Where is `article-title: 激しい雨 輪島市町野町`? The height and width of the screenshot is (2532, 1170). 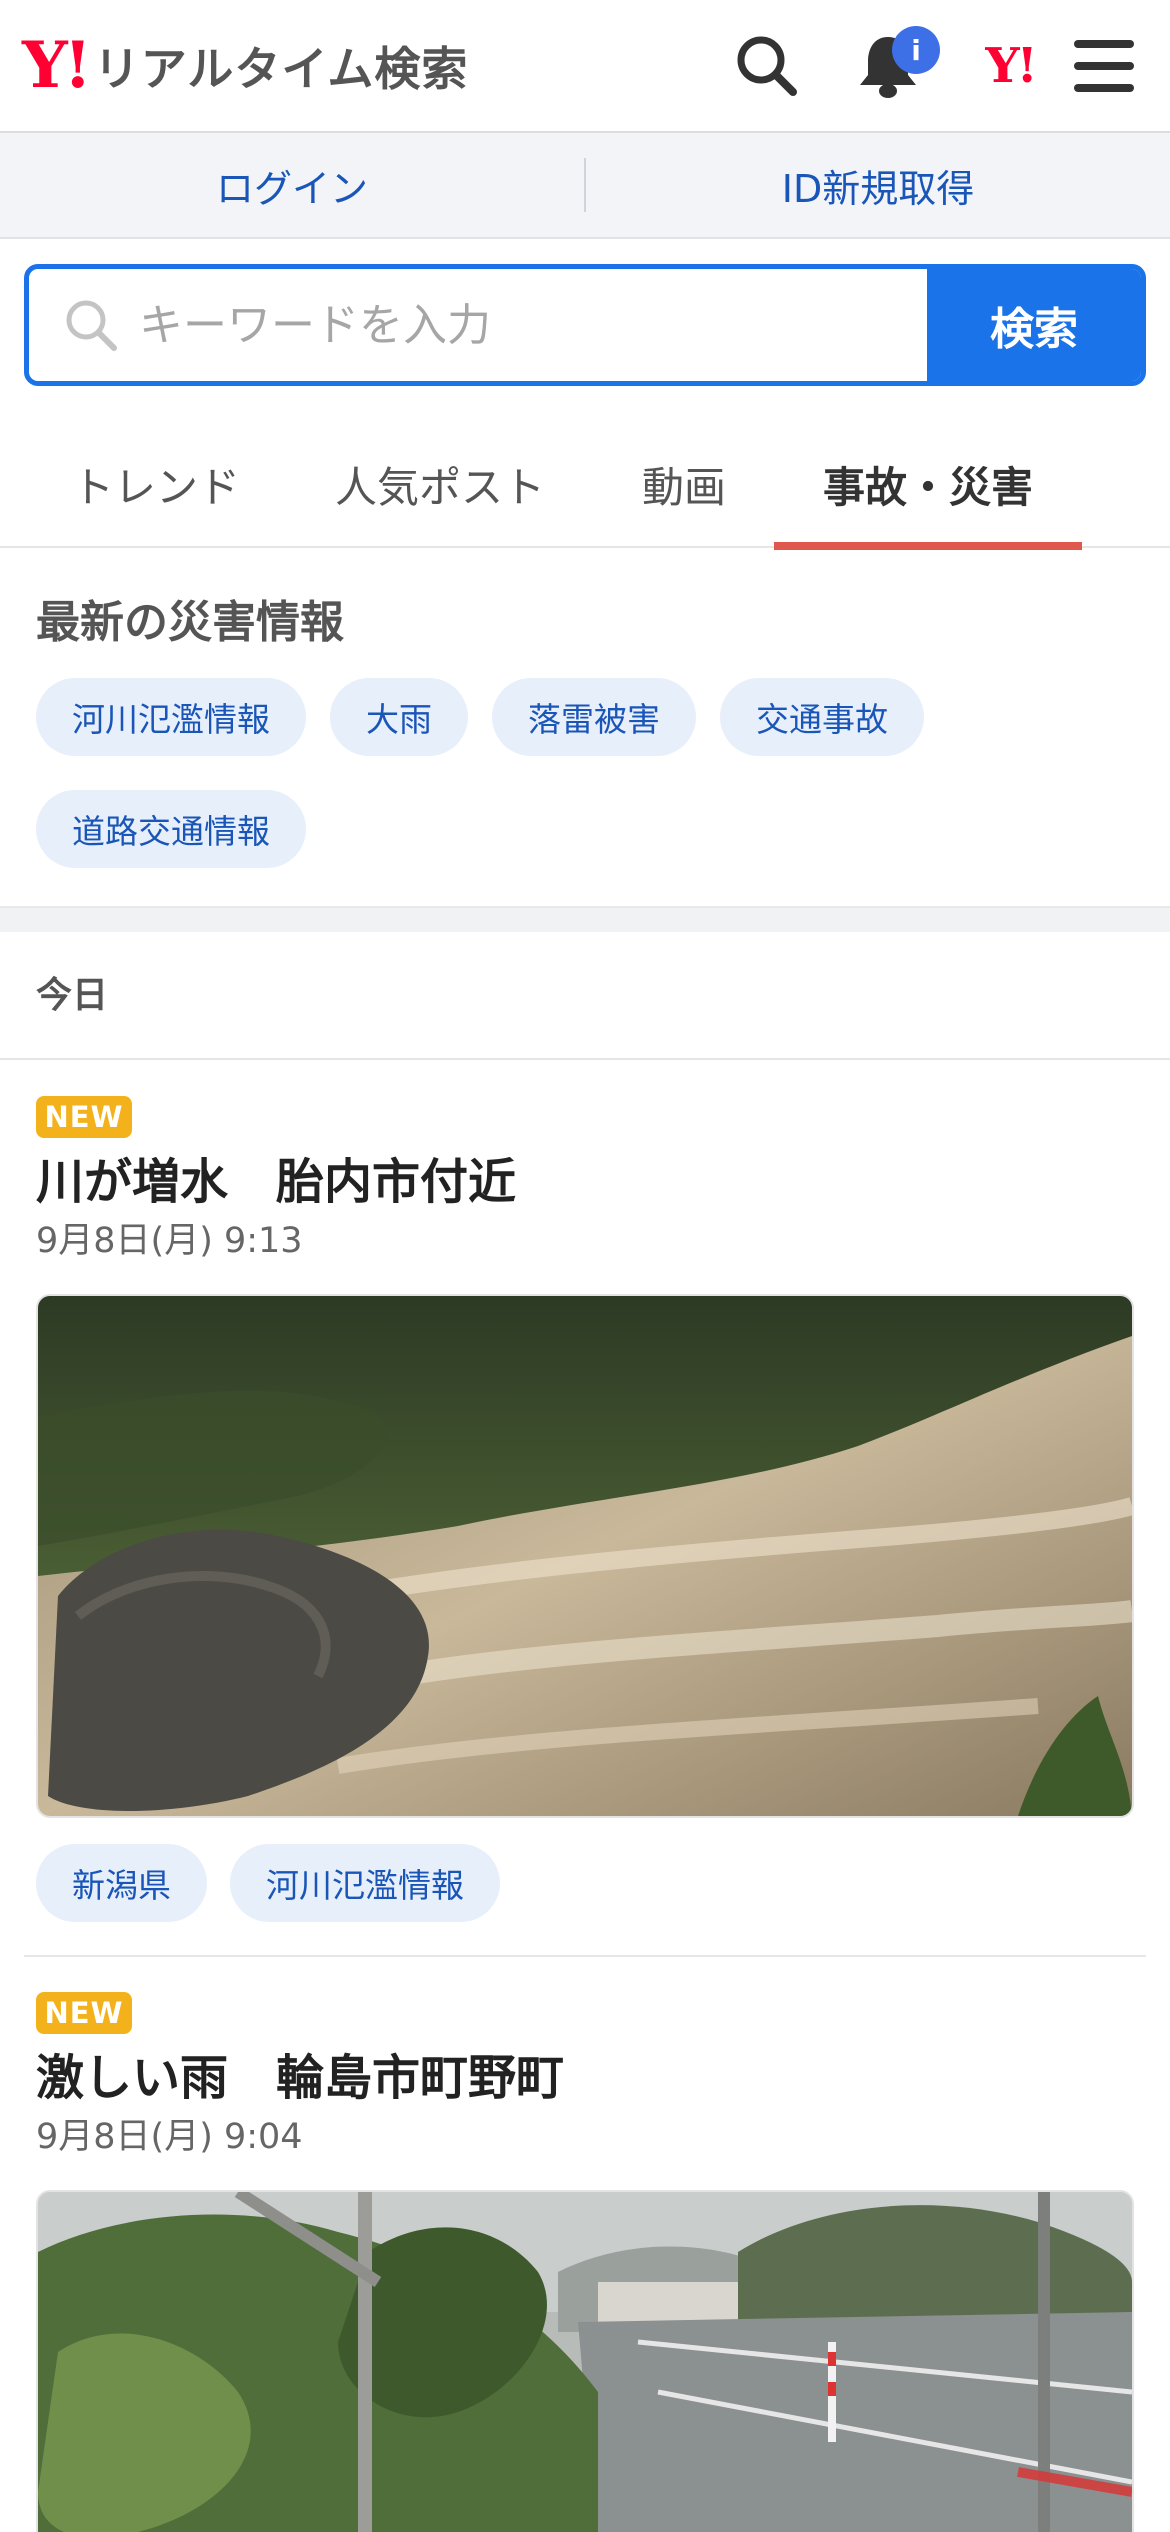
article-title: 激しい雨 輪島市町野町 is located at coordinates (300, 2073).